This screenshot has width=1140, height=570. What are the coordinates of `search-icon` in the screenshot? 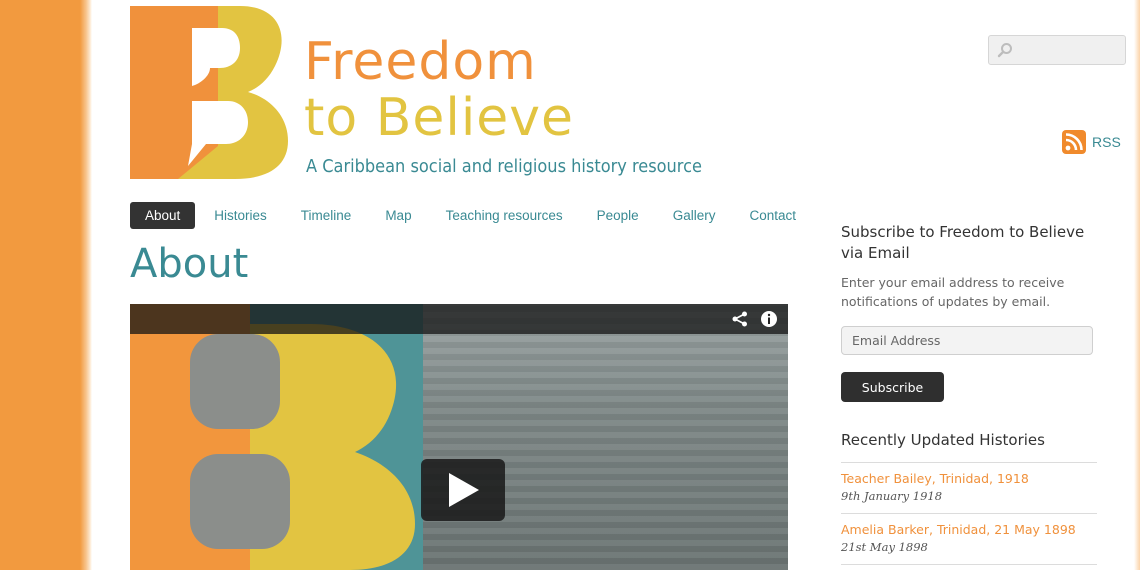 It's located at (1004, 50).